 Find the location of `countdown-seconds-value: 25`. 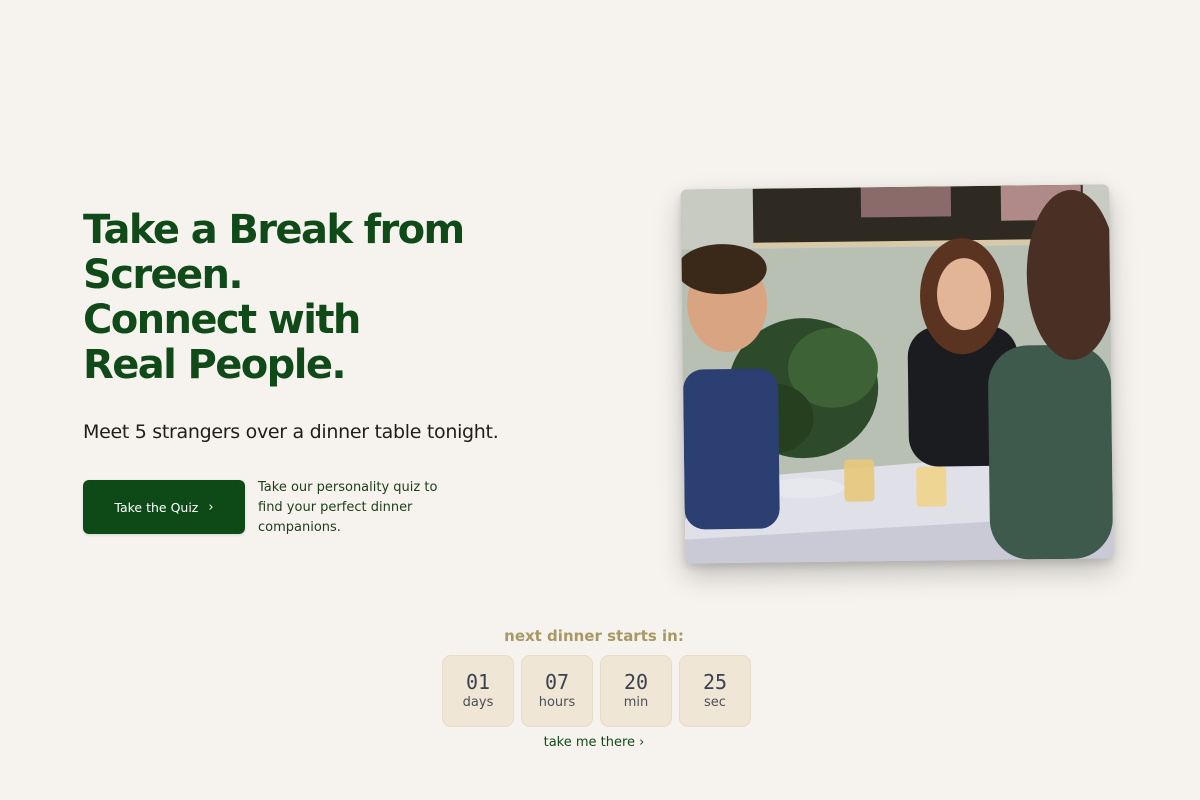

countdown-seconds-value: 25 is located at coordinates (715, 682).